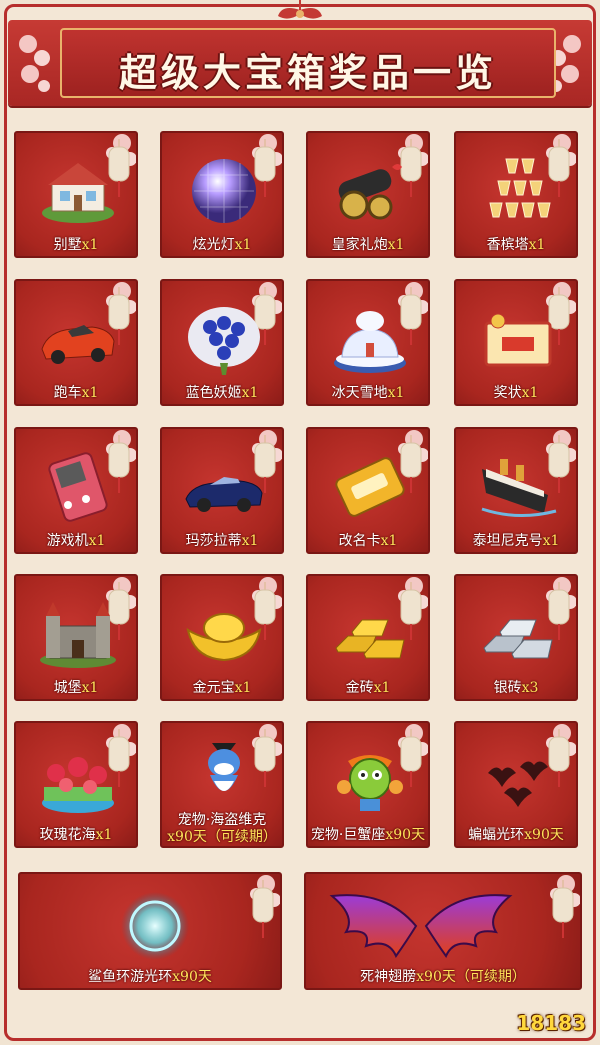 This screenshot has height=1045, width=600. I want to click on prize-card-maserati: 玛莎拉蒂x1, so click(222, 490).